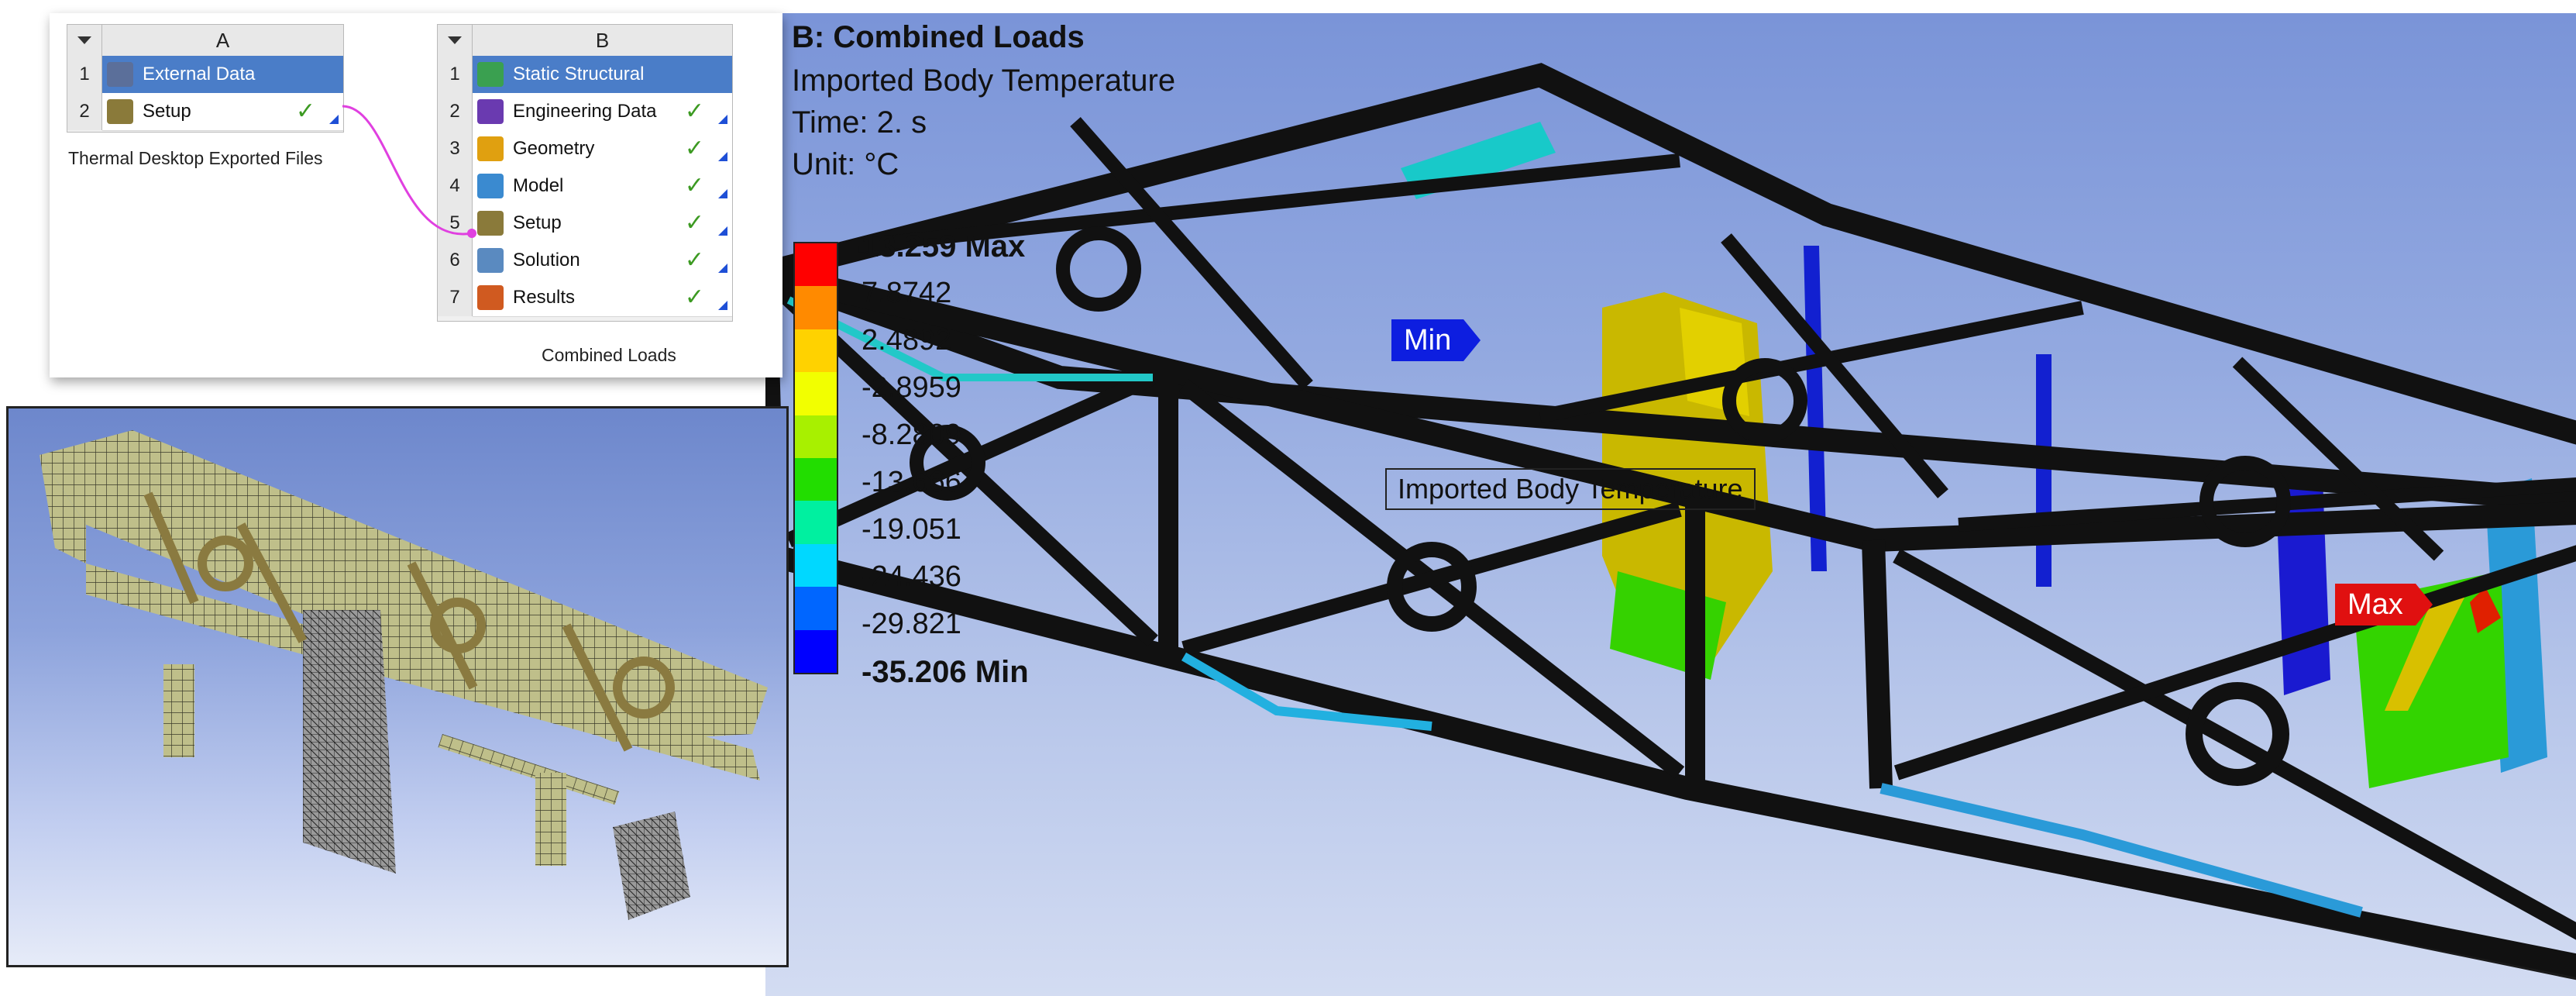 This screenshot has height=996, width=2576. I want to click on schematic-cell-setup: 2 Setup ✓, so click(205, 112).